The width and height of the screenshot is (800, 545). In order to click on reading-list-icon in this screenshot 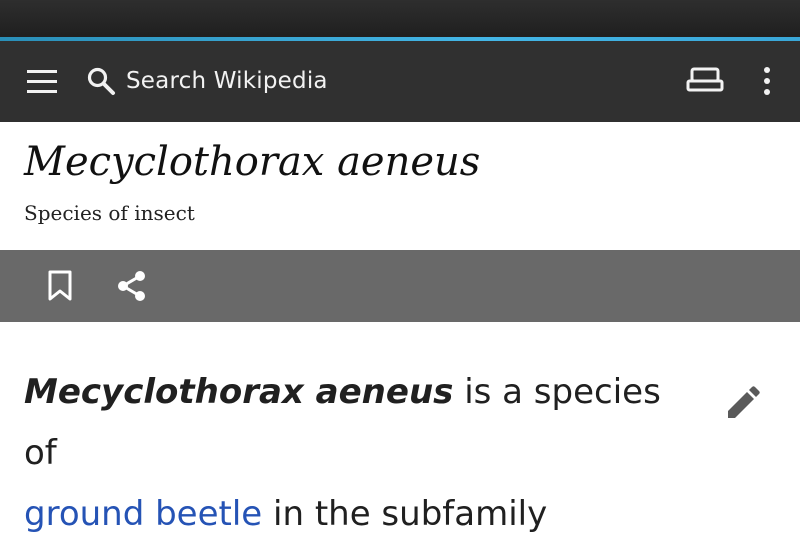, I will do `click(705, 79)`.